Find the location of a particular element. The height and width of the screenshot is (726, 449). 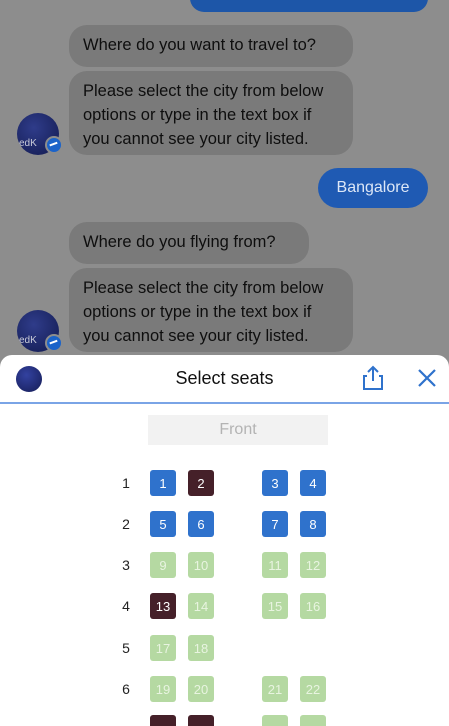

row-number: 5 is located at coordinates (126, 648).